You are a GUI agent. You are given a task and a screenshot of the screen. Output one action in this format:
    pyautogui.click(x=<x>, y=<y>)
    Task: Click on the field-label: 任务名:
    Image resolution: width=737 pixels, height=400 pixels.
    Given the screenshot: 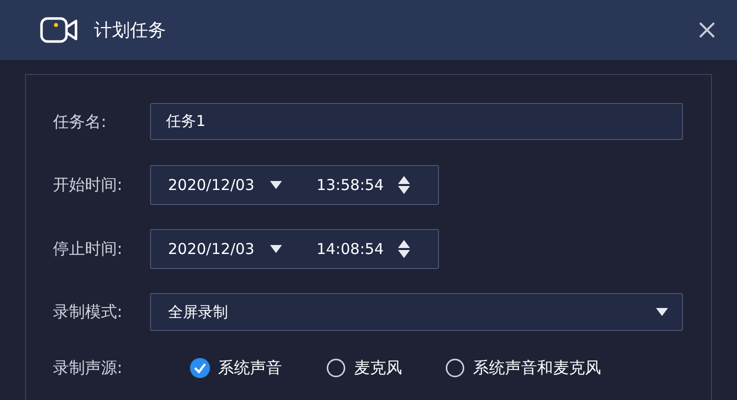 What is the action you would take?
    pyautogui.click(x=80, y=121)
    